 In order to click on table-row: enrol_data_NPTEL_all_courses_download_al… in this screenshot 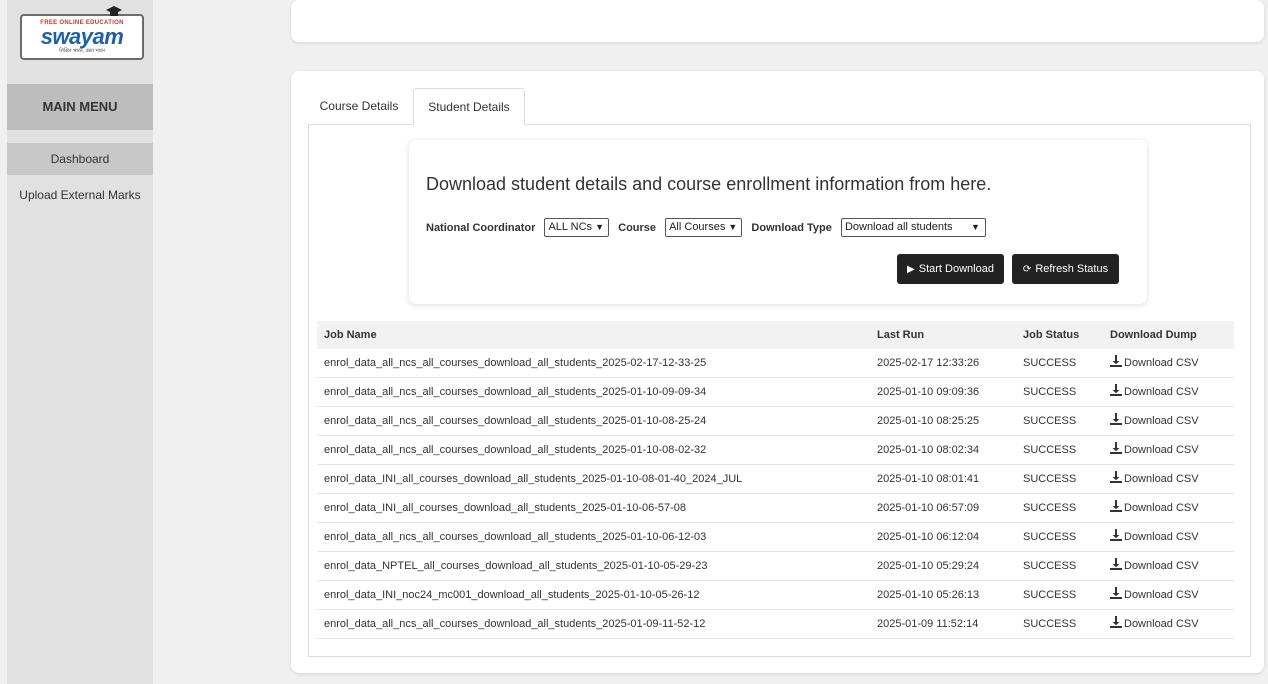, I will do `click(775, 566)`.